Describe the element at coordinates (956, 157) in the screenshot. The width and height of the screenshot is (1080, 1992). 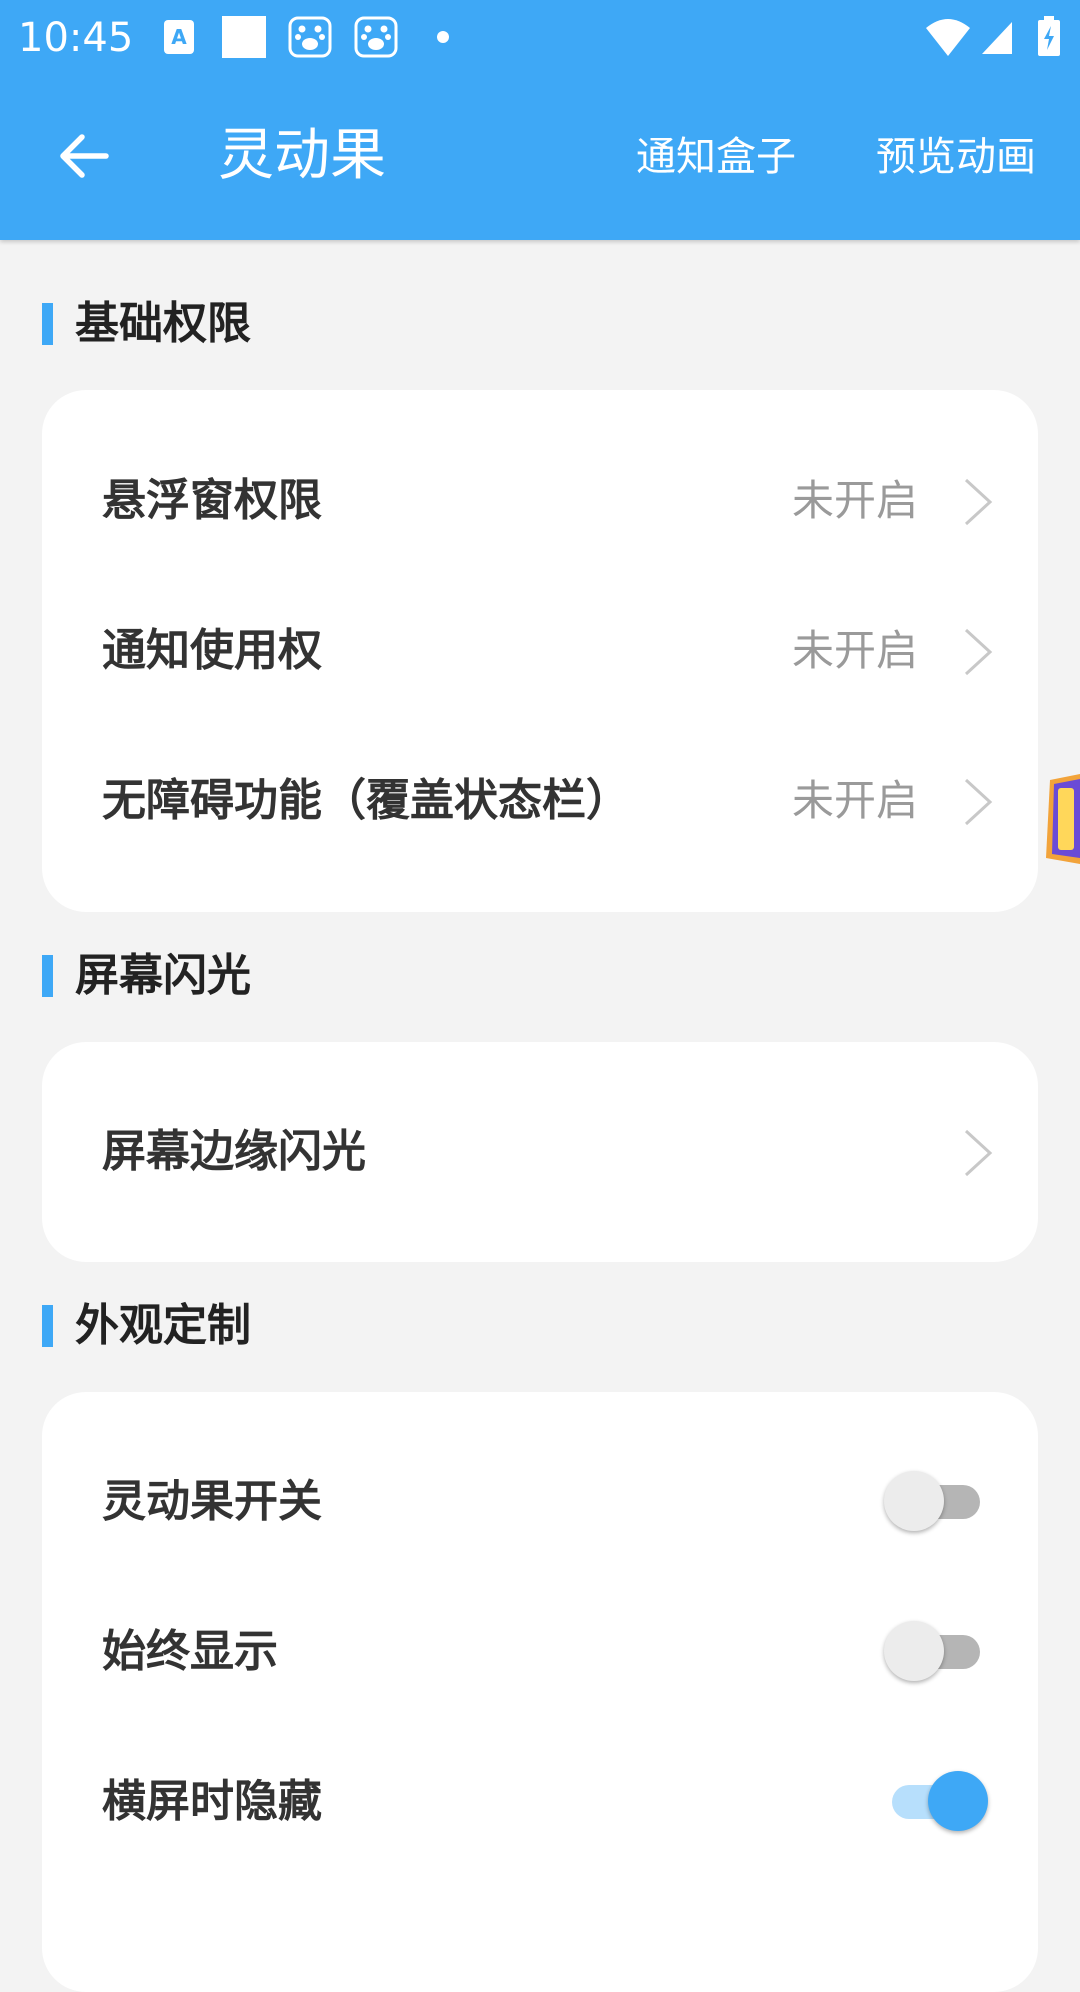
I see `preview-animation-button: 预览动画` at that location.